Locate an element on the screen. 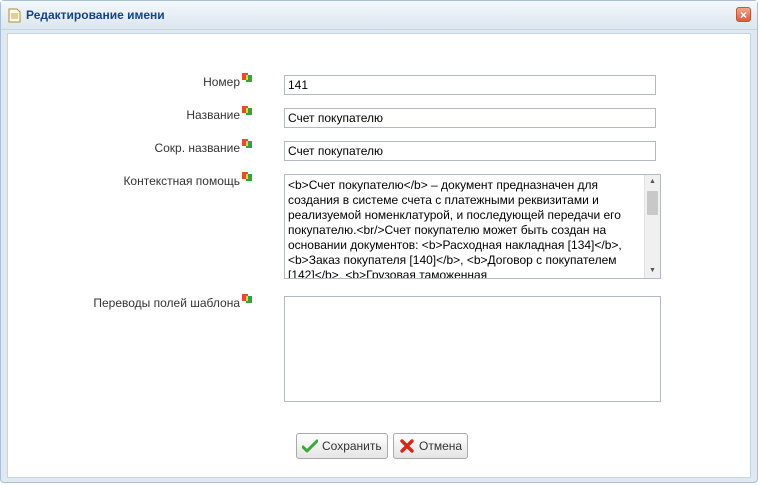  close-icon: × is located at coordinates (743, 15).